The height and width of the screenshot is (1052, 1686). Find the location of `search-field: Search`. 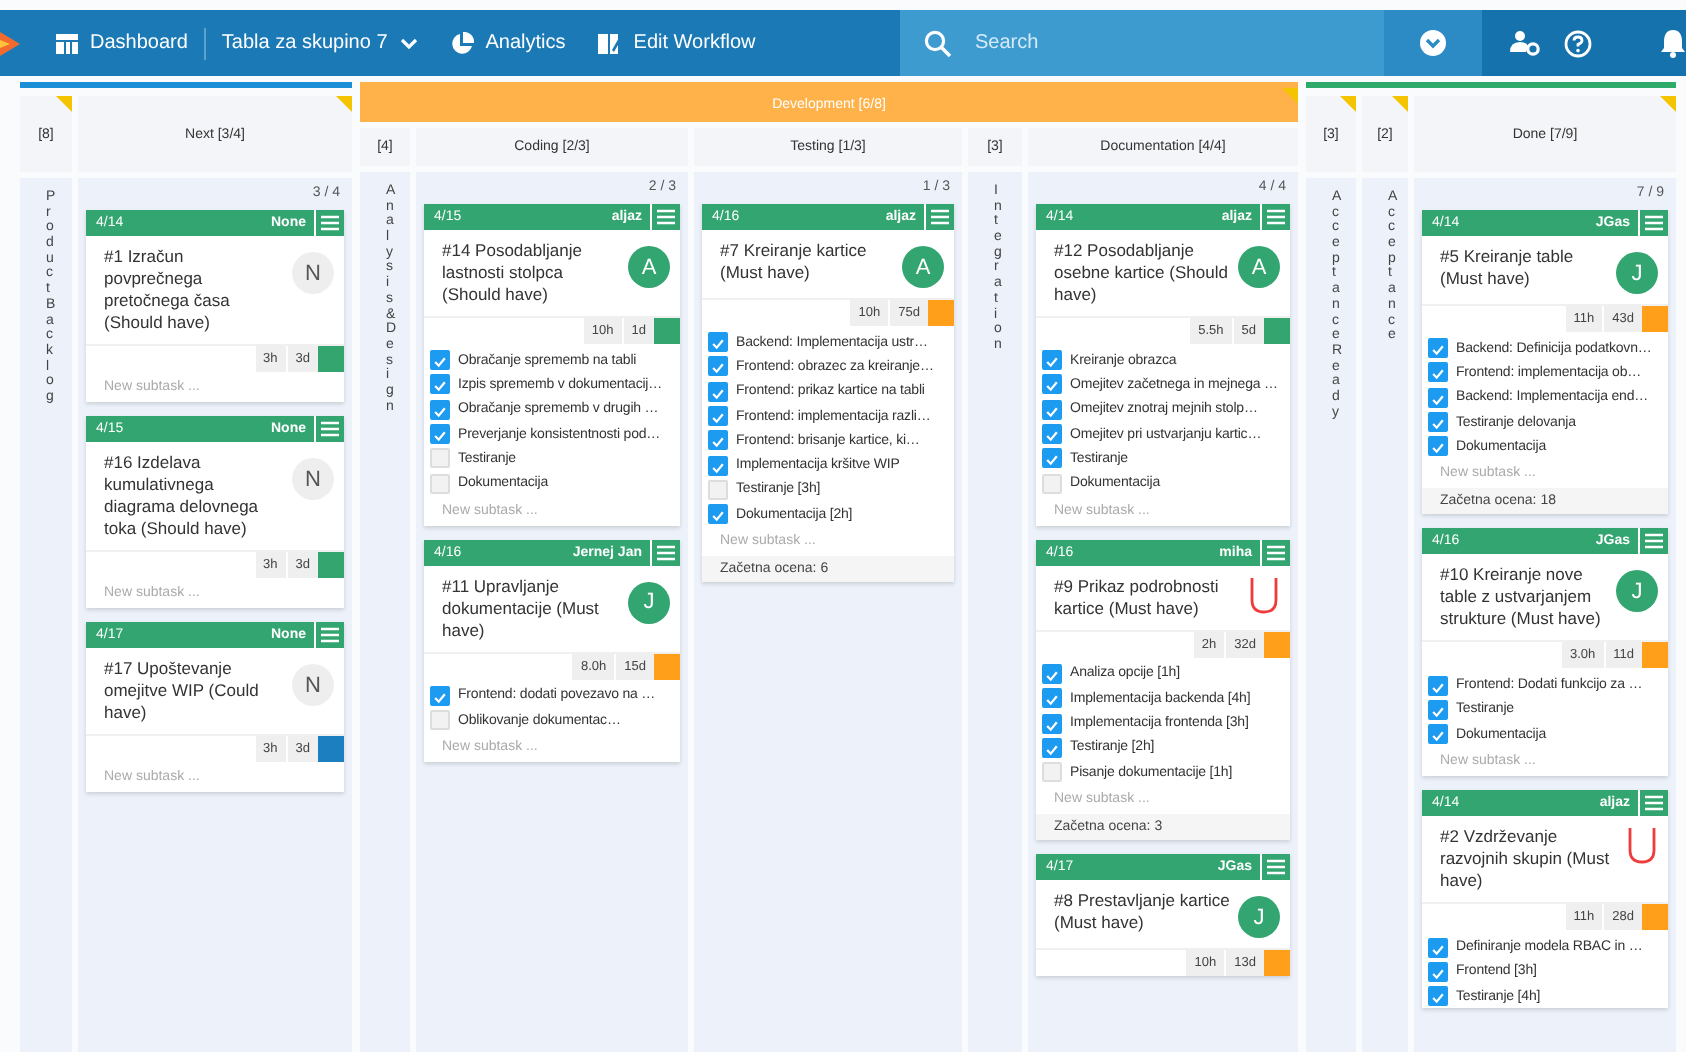

search-field: Search is located at coordinates (1142, 43).